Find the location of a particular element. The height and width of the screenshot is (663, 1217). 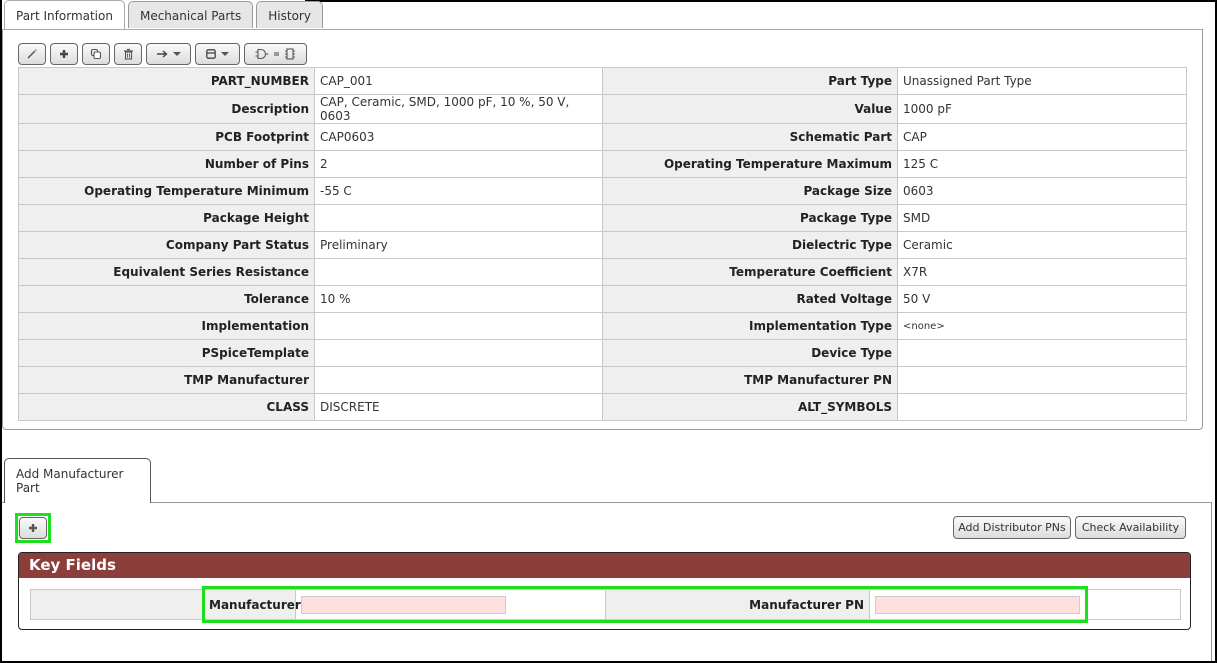

property-value: <none> is located at coordinates (1042, 326).